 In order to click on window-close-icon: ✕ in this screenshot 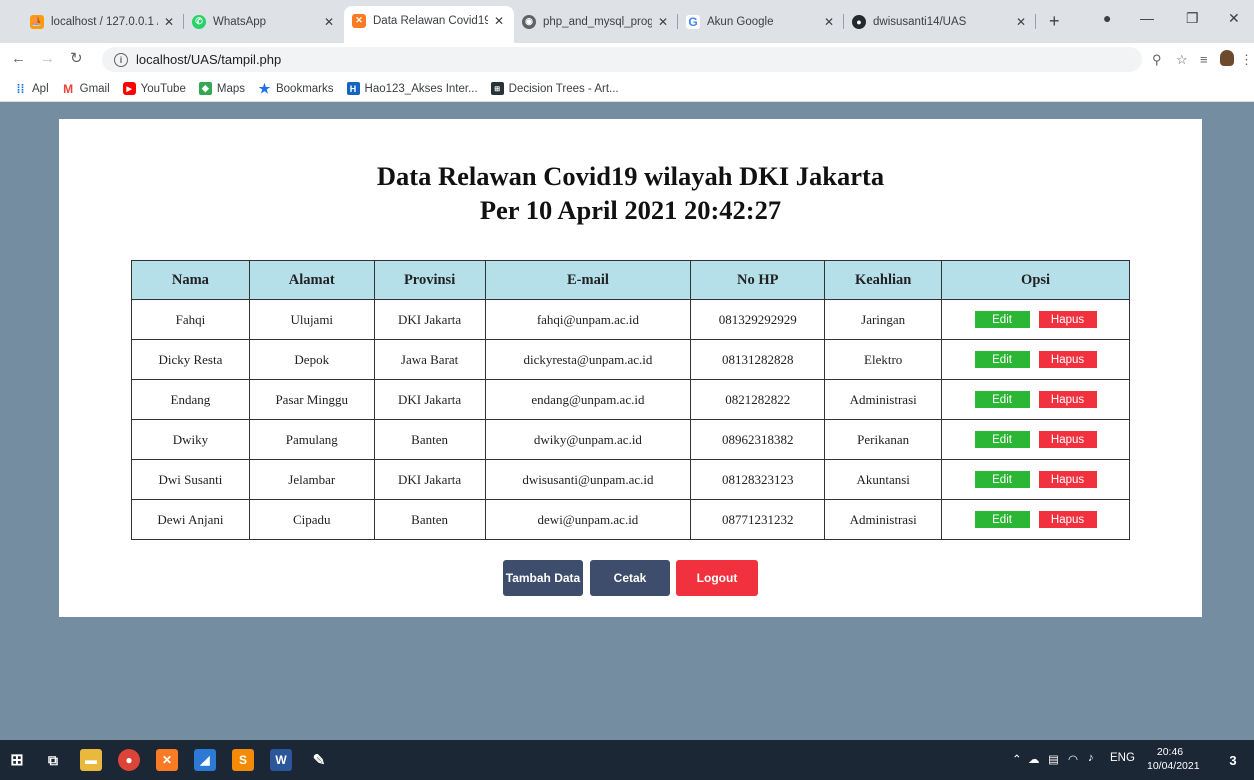, I will do `click(1234, 18)`.